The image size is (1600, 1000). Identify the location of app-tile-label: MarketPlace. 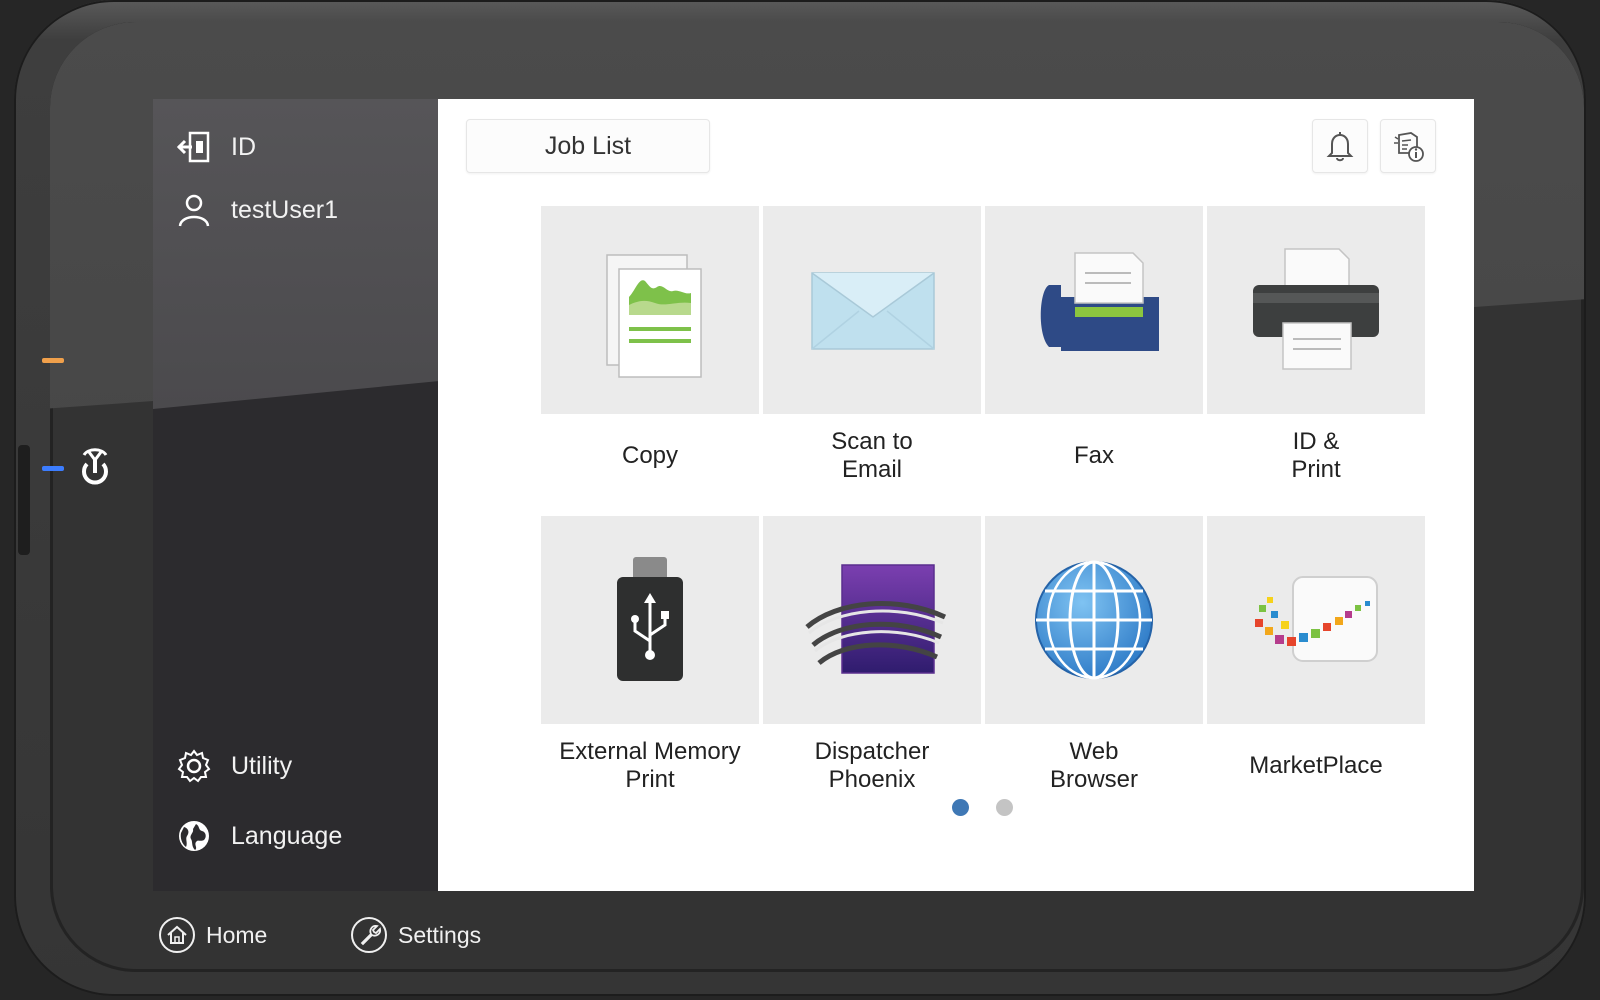
(1316, 765).